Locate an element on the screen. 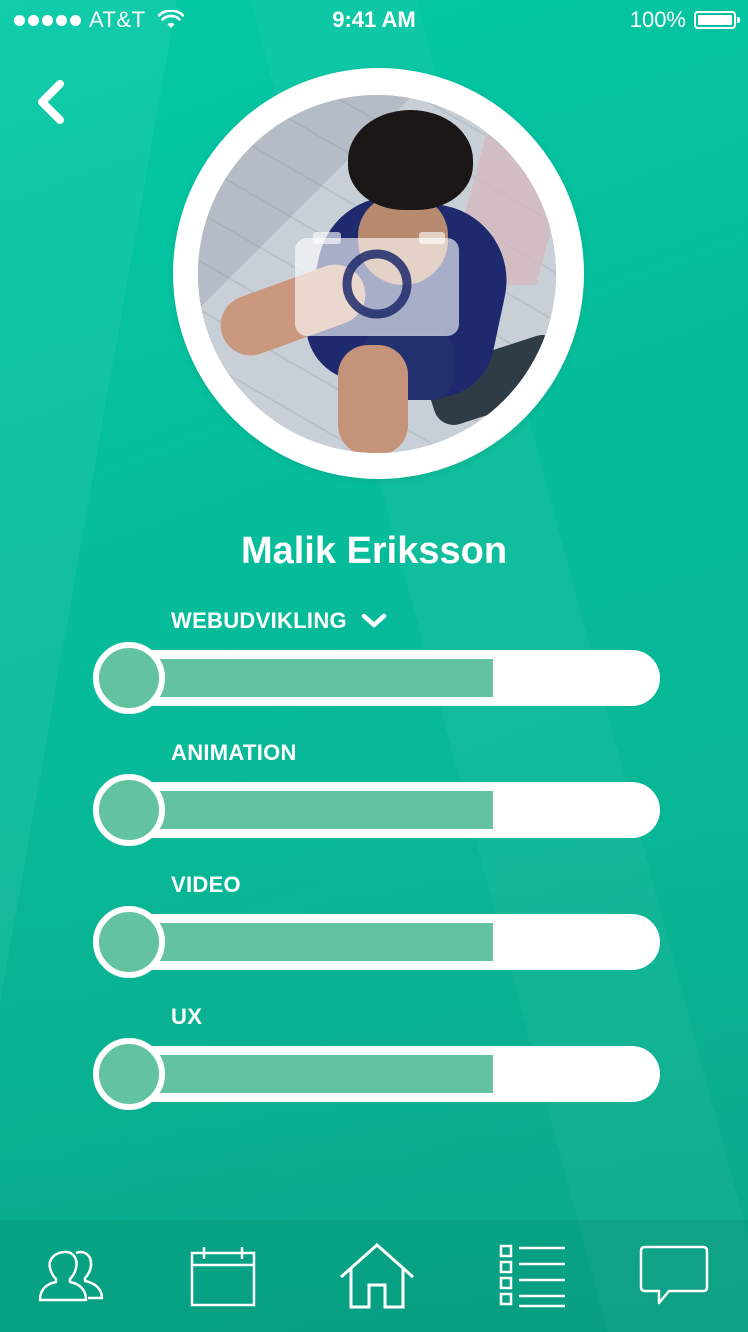 Image resolution: width=748 pixels, height=1332 pixels. checklist-icon is located at coordinates (532, 1276).